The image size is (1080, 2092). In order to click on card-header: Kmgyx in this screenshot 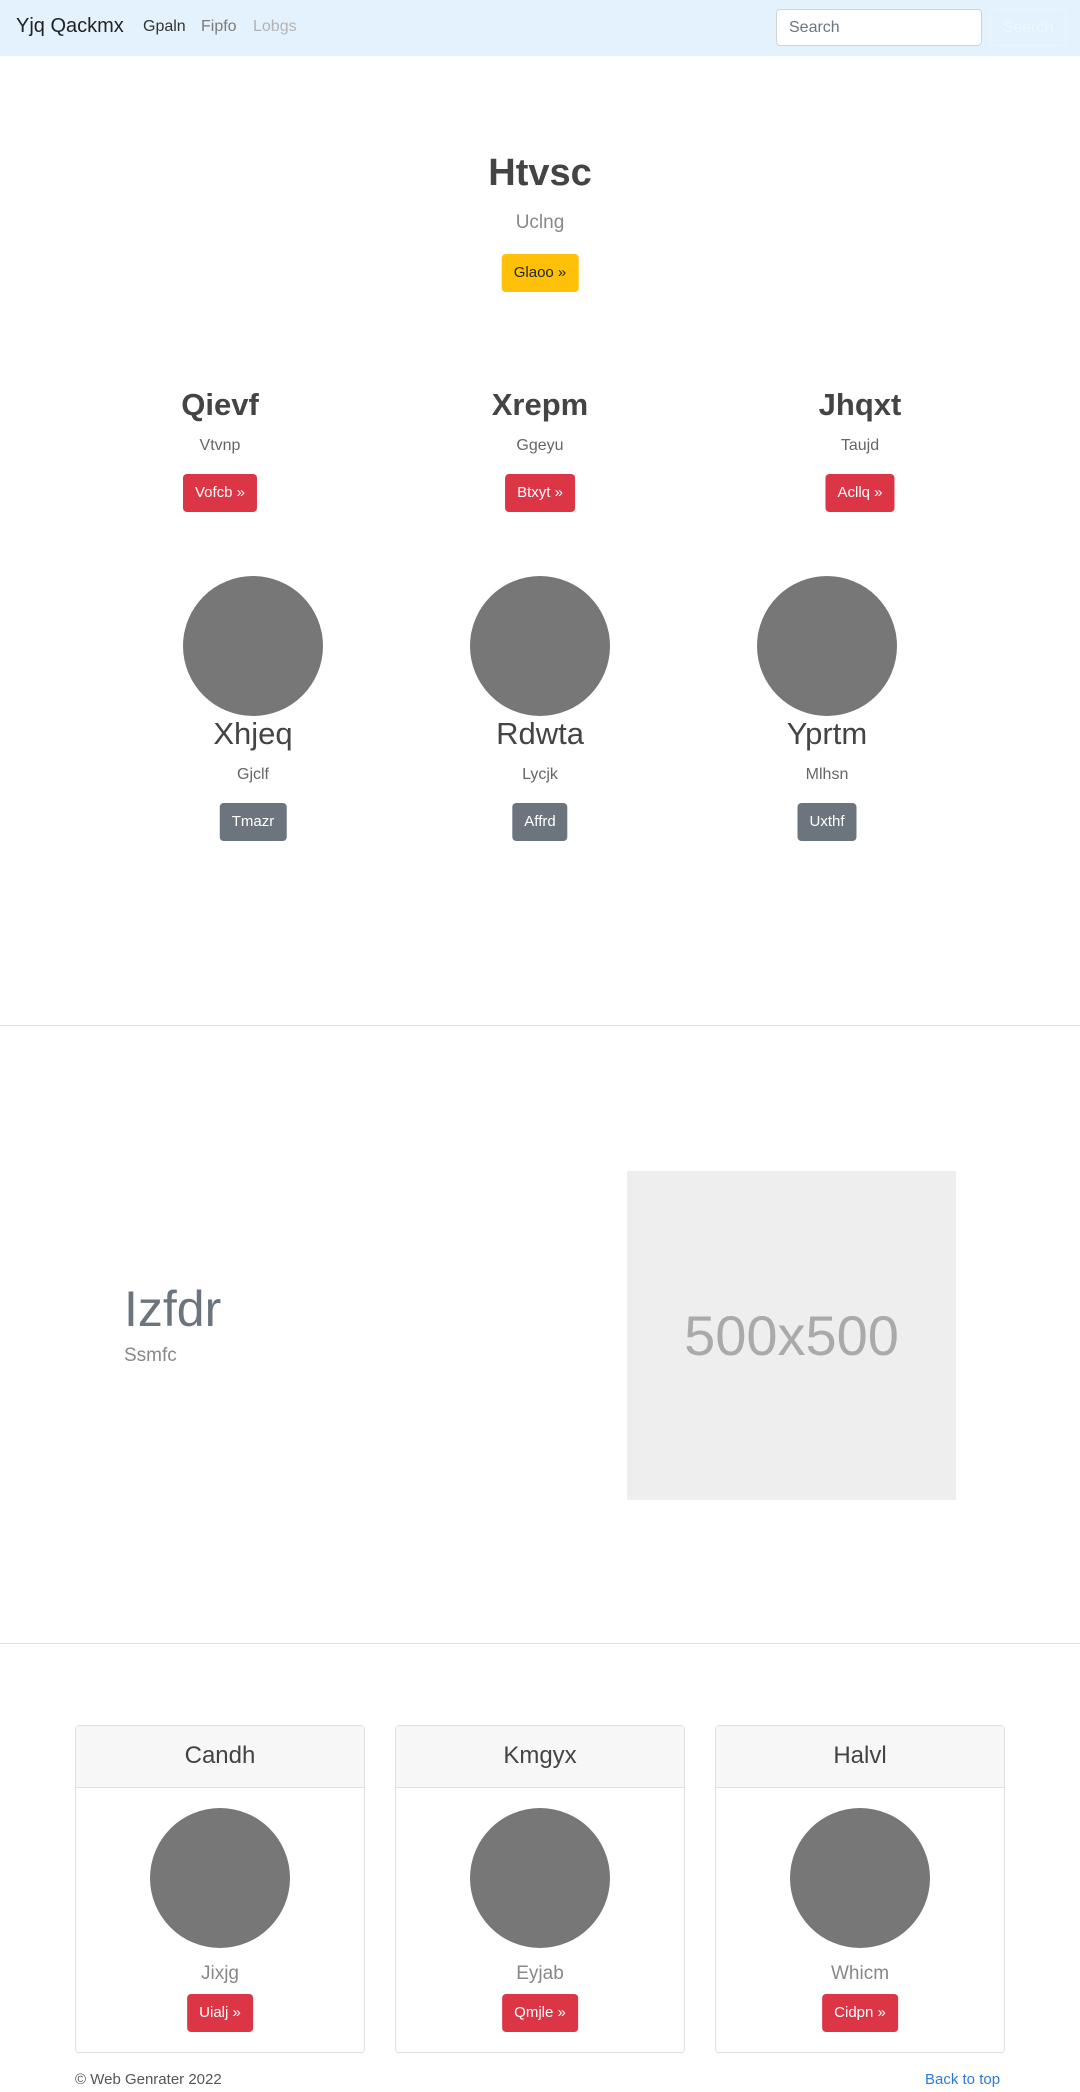, I will do `click(540, 1757)`.